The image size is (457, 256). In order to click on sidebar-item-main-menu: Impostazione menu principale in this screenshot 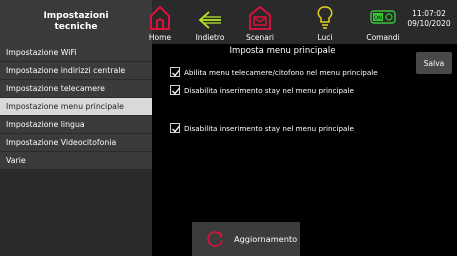, I will do `click(76, 106)`.